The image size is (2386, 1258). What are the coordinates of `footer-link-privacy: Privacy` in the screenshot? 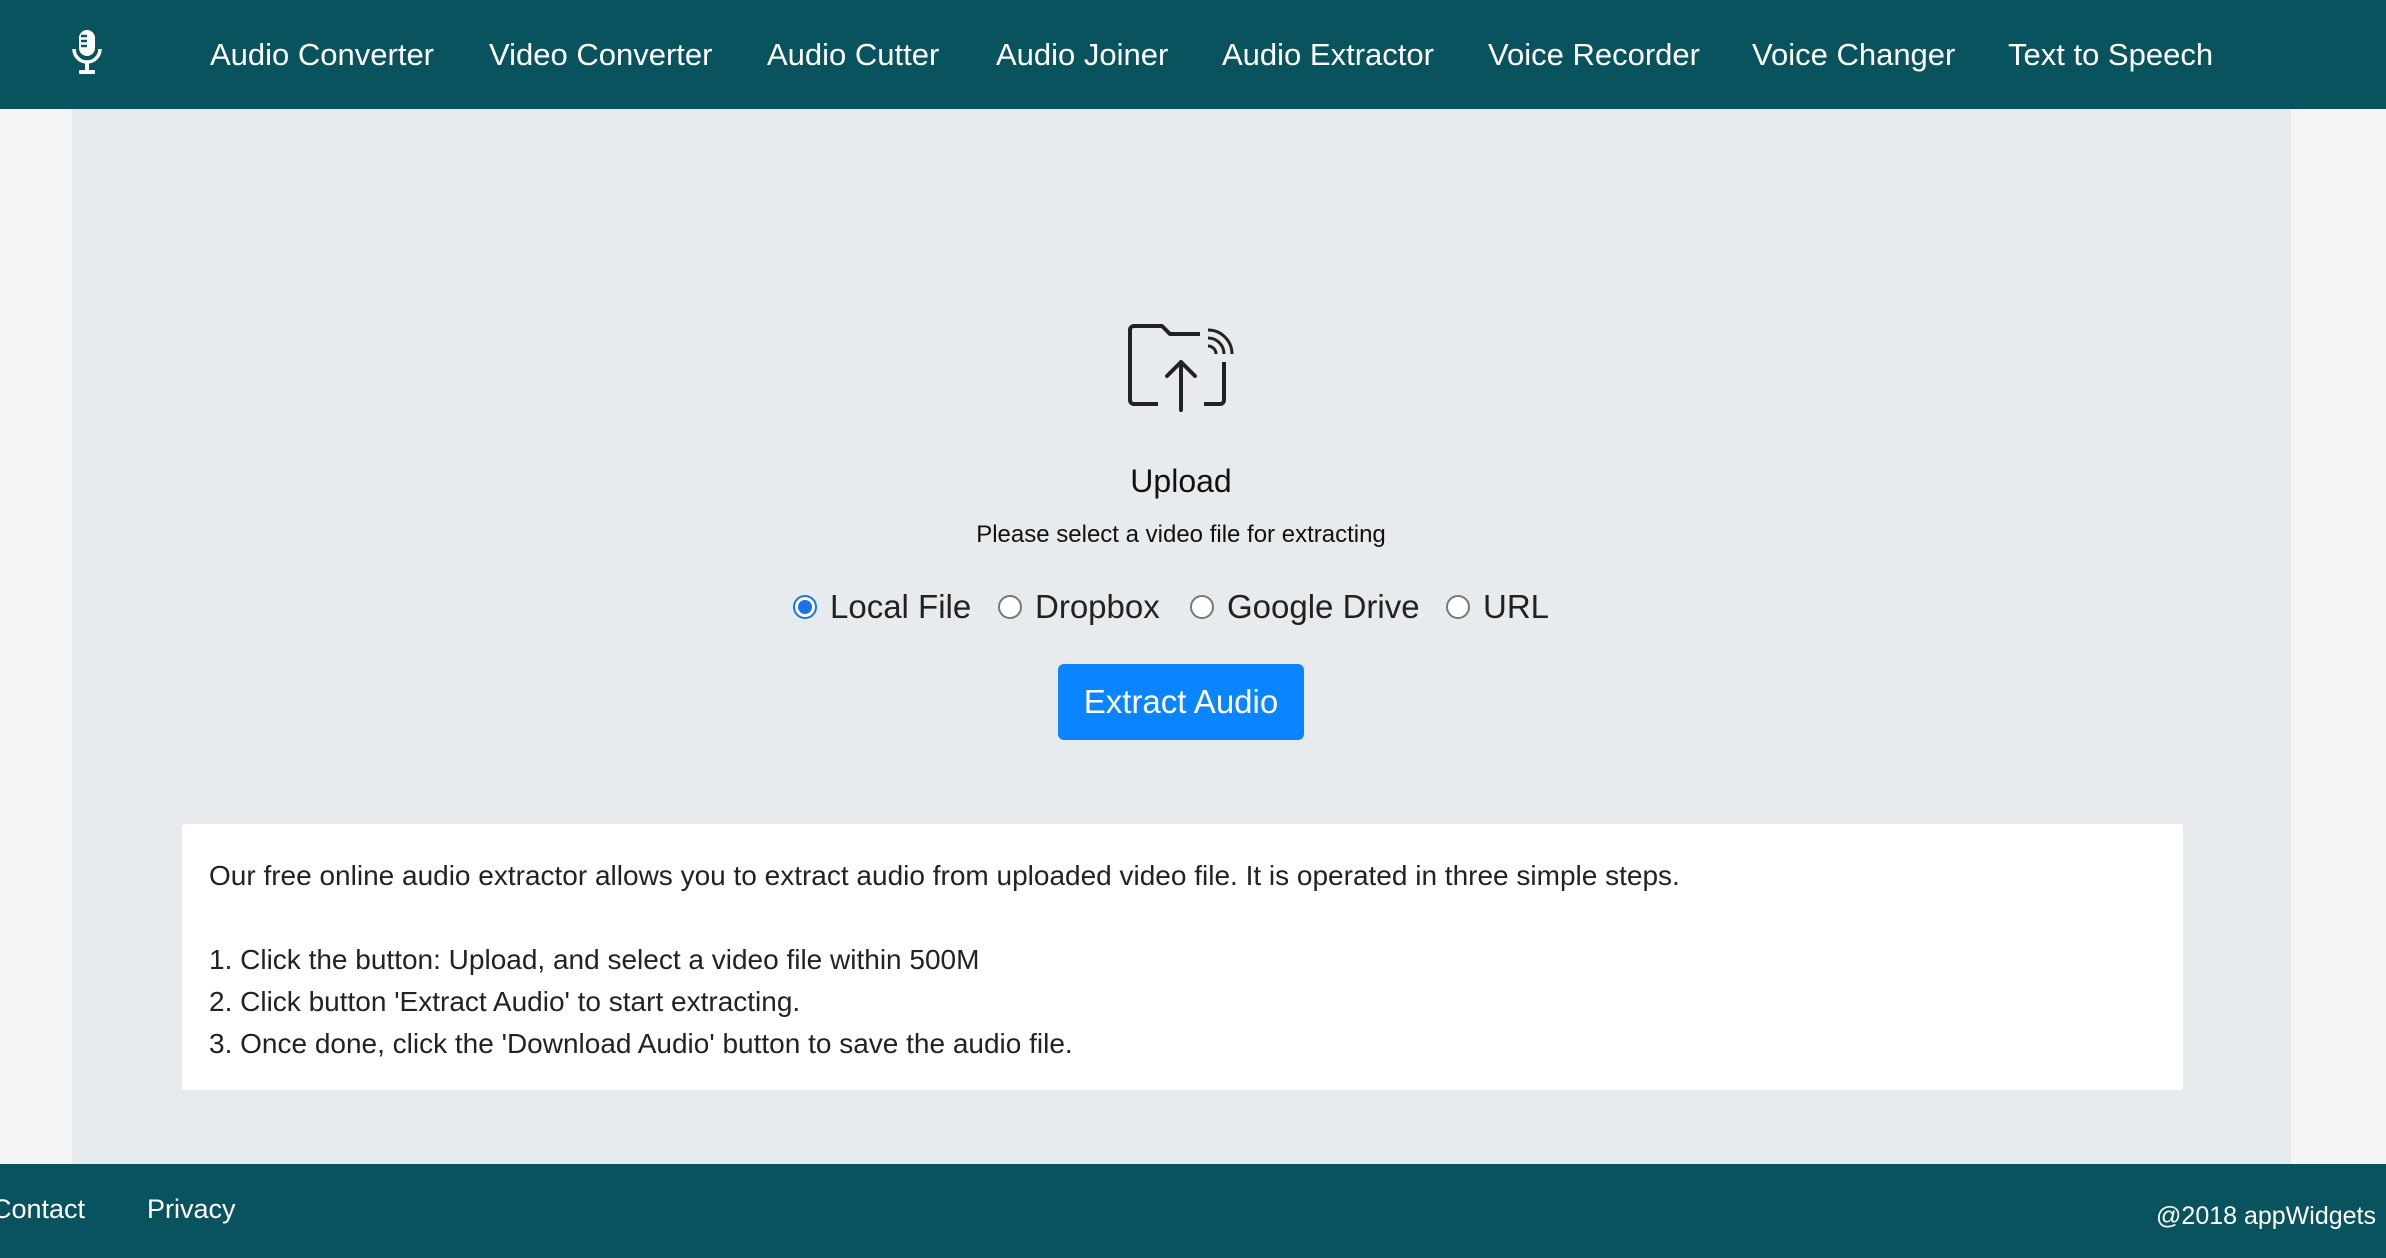 It's located at (191, 1209).